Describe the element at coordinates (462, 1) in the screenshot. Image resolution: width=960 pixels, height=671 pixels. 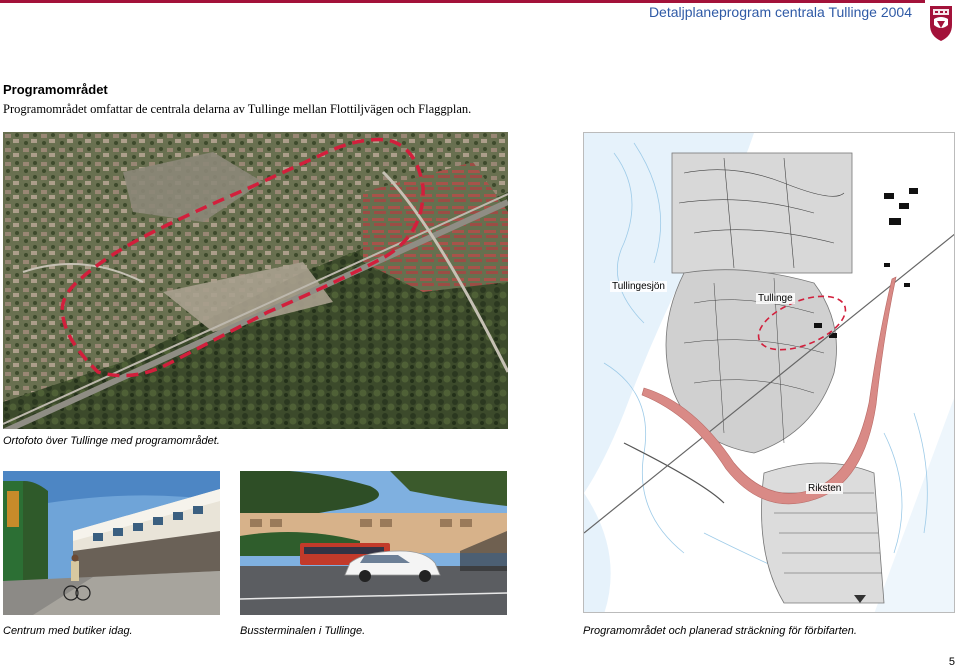
I see `header-rule` at that location.